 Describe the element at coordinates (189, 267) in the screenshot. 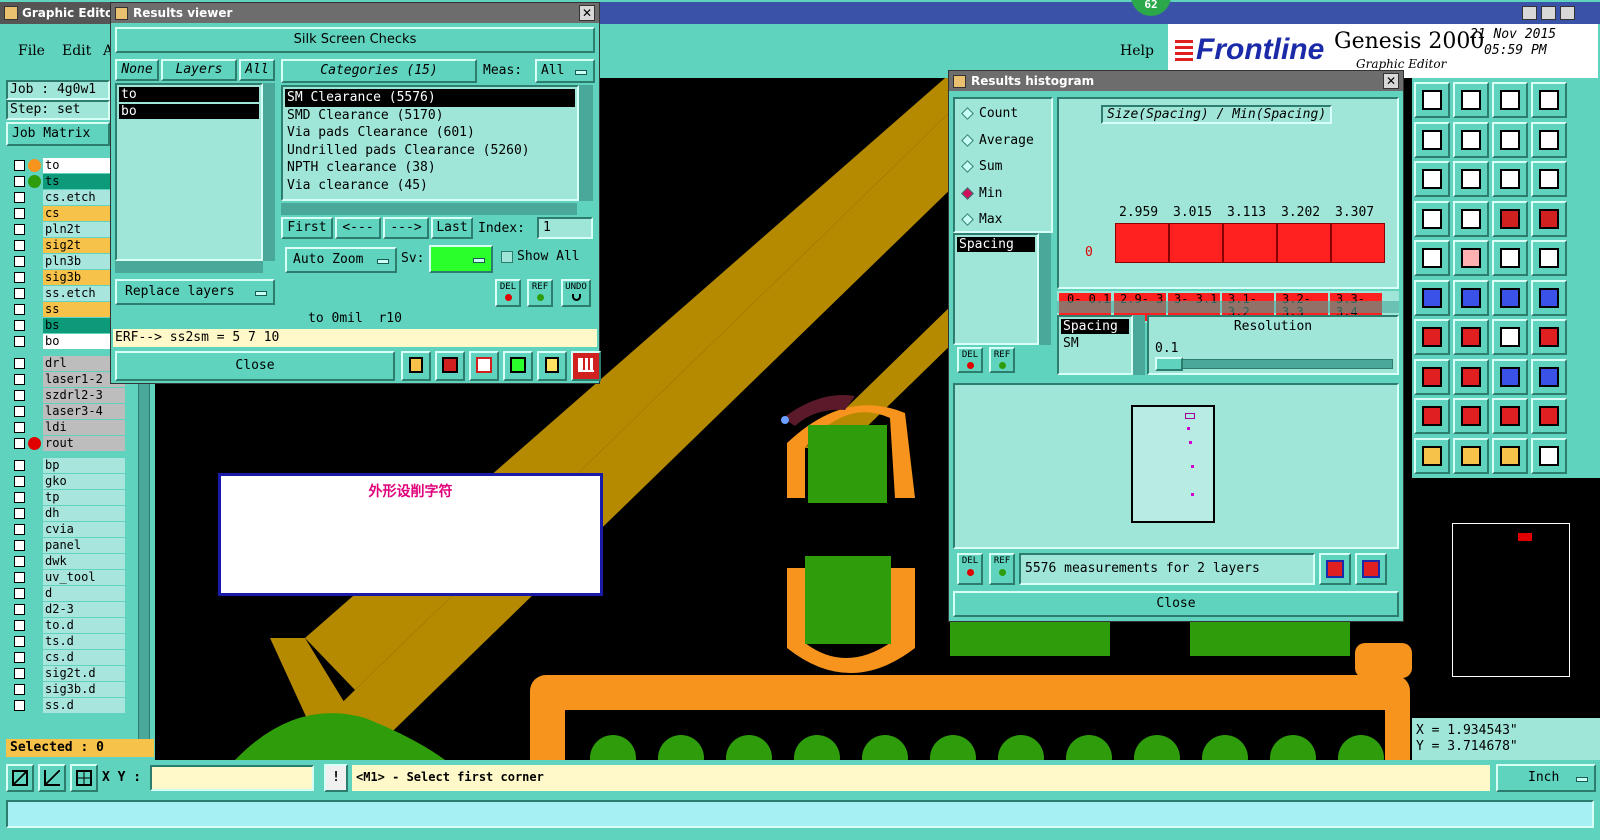

I see `layer-list-hscroll` at that location.